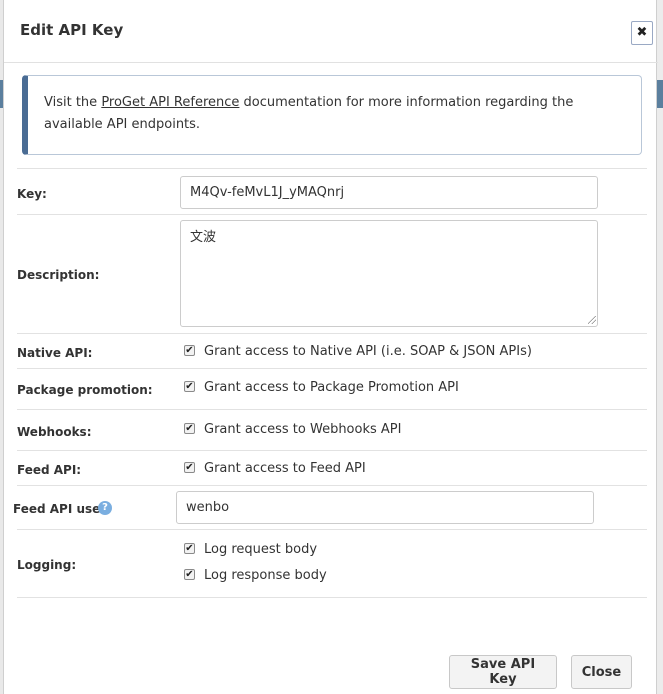 The width and height of the screenshot is (663, 694). I want to click on webhooks-label: Webhooks:, so click(54, 432).